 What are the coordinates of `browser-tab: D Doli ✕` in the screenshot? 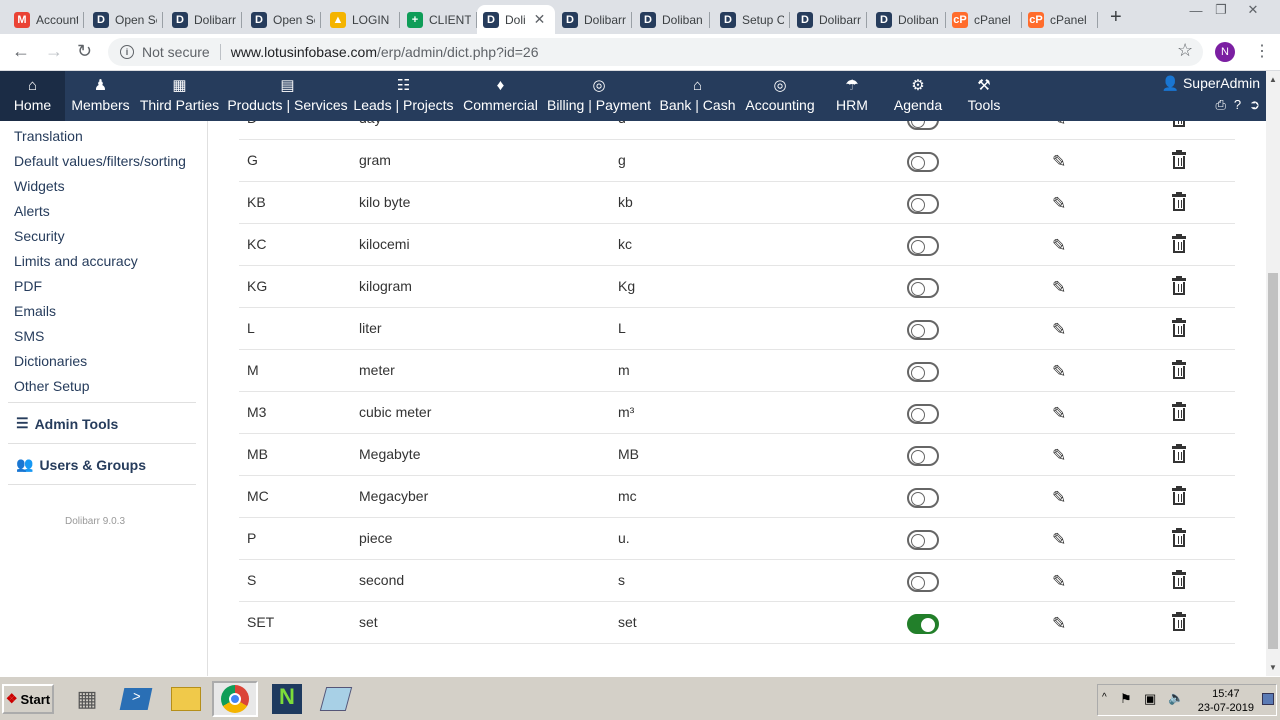 It's located at (516, 19).